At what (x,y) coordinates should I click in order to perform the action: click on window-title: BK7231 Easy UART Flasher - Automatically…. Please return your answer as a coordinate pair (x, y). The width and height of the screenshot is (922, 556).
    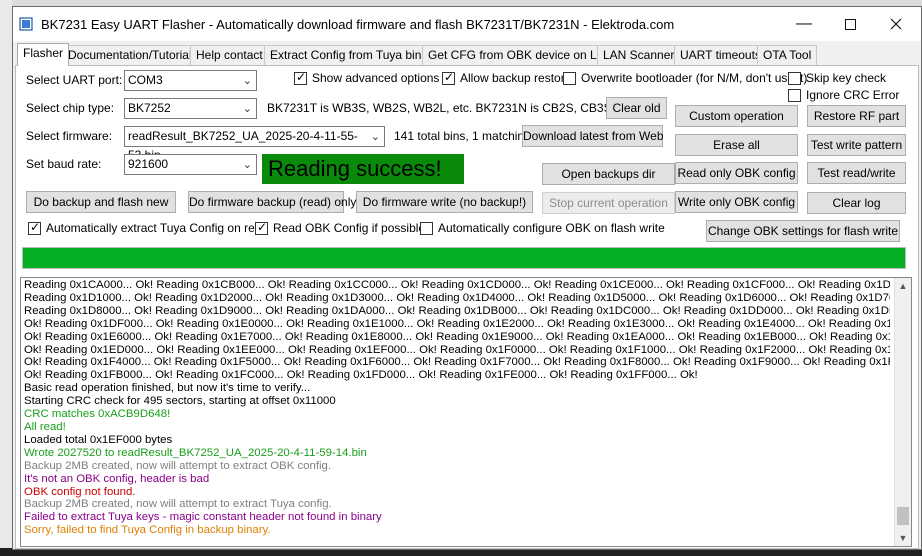
    Looking at the image, I should click on (358, 24).